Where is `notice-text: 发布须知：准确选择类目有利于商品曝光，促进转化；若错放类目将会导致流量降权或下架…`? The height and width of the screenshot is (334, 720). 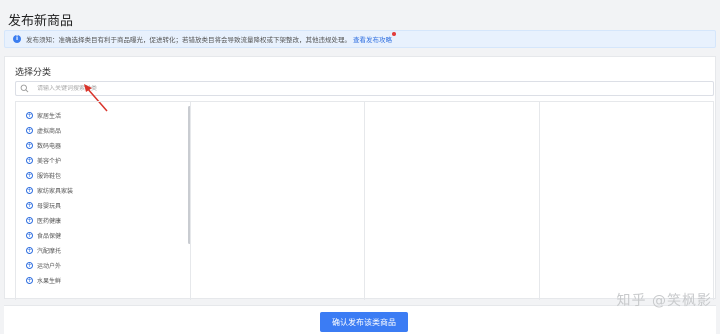 notice-text: 发布须知：准确选择类目有利于商品曝光，促进转化；若错放类目将会导致流量降权或下架… is located at coordinates (188, 40).